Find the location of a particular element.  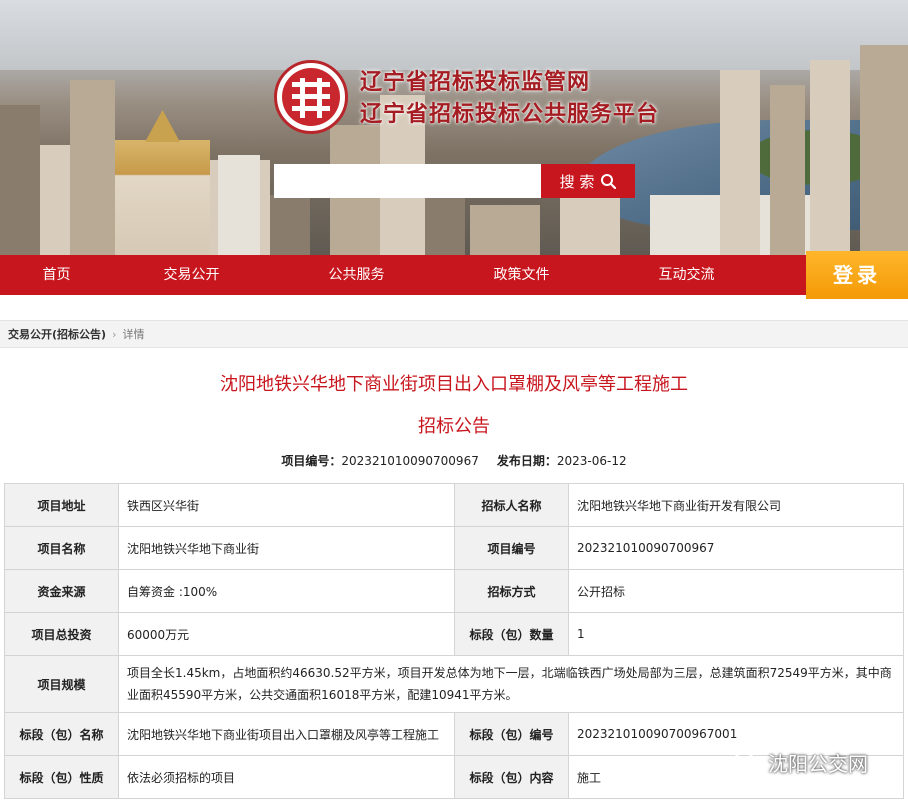

banner-sky is located at coordinates (454, 35).